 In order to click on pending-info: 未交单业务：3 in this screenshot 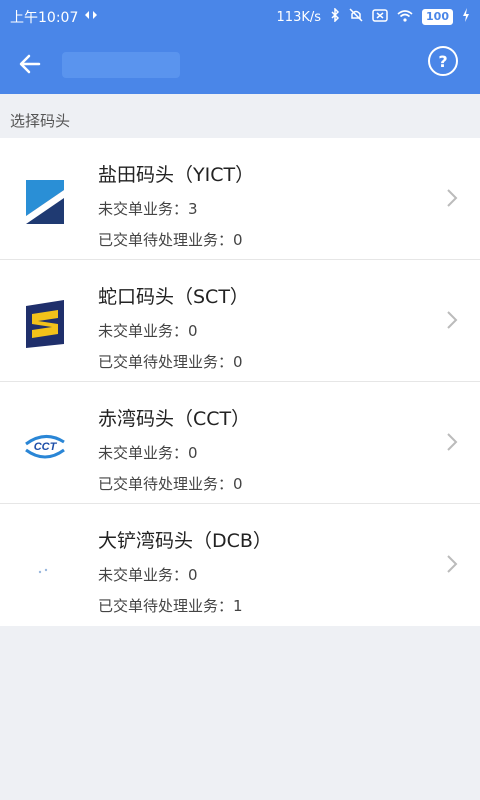, I will do `click(148, 209)`.